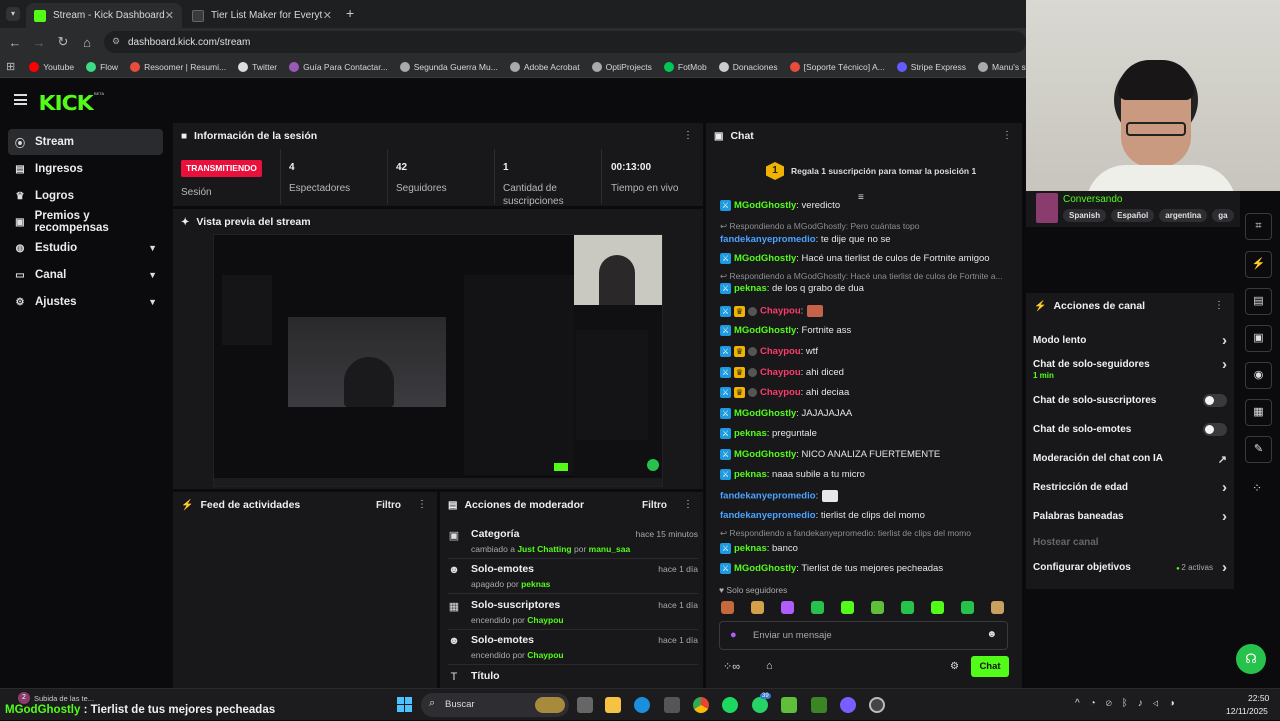 The width and height of the screenshot is (1280, 721). Describe the element at coordinates (388, 505) in the screenshot. I see `feed-filter-button: Filtro` at that location.